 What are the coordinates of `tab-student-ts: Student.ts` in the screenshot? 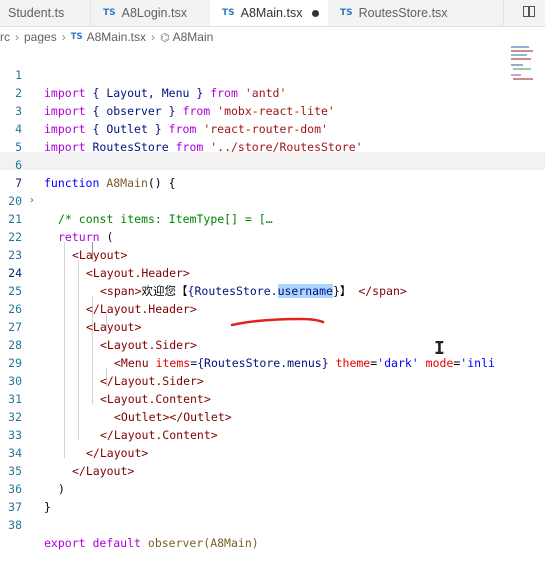 It's located at (45, 13).